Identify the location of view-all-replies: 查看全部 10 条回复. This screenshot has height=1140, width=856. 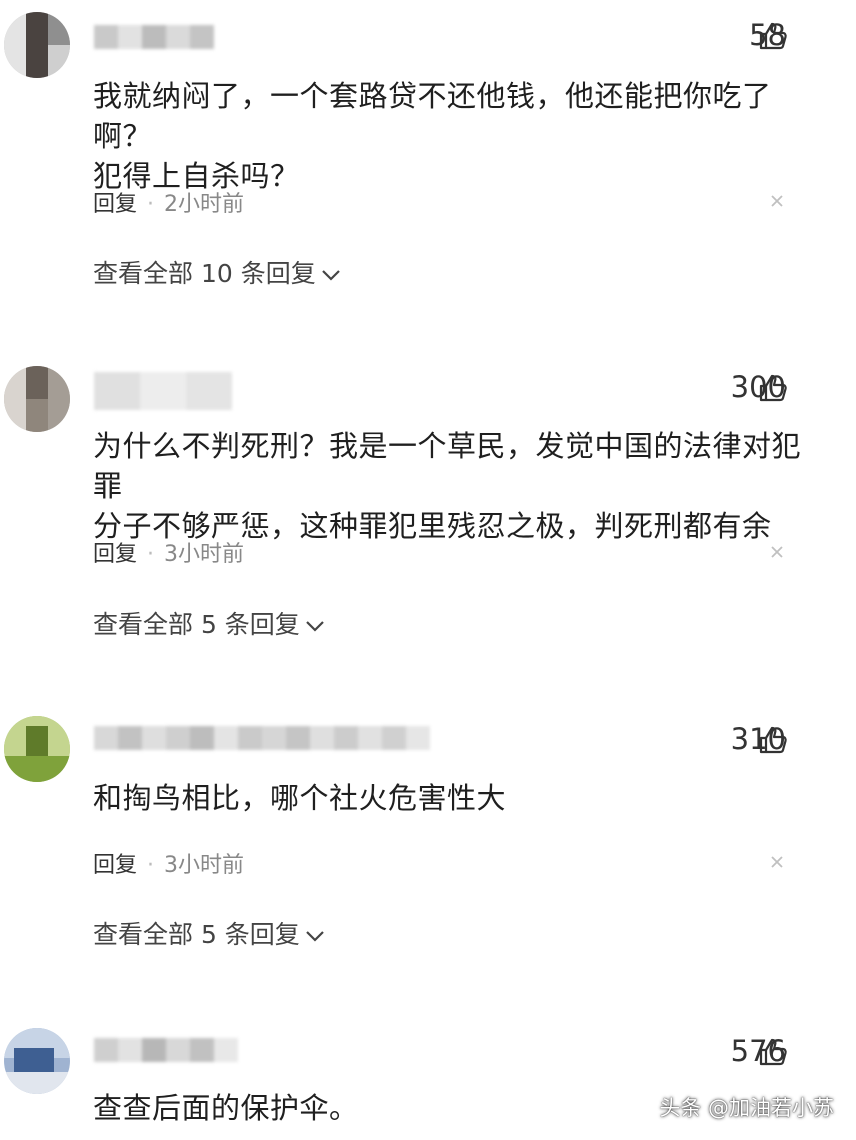
(217, 272).